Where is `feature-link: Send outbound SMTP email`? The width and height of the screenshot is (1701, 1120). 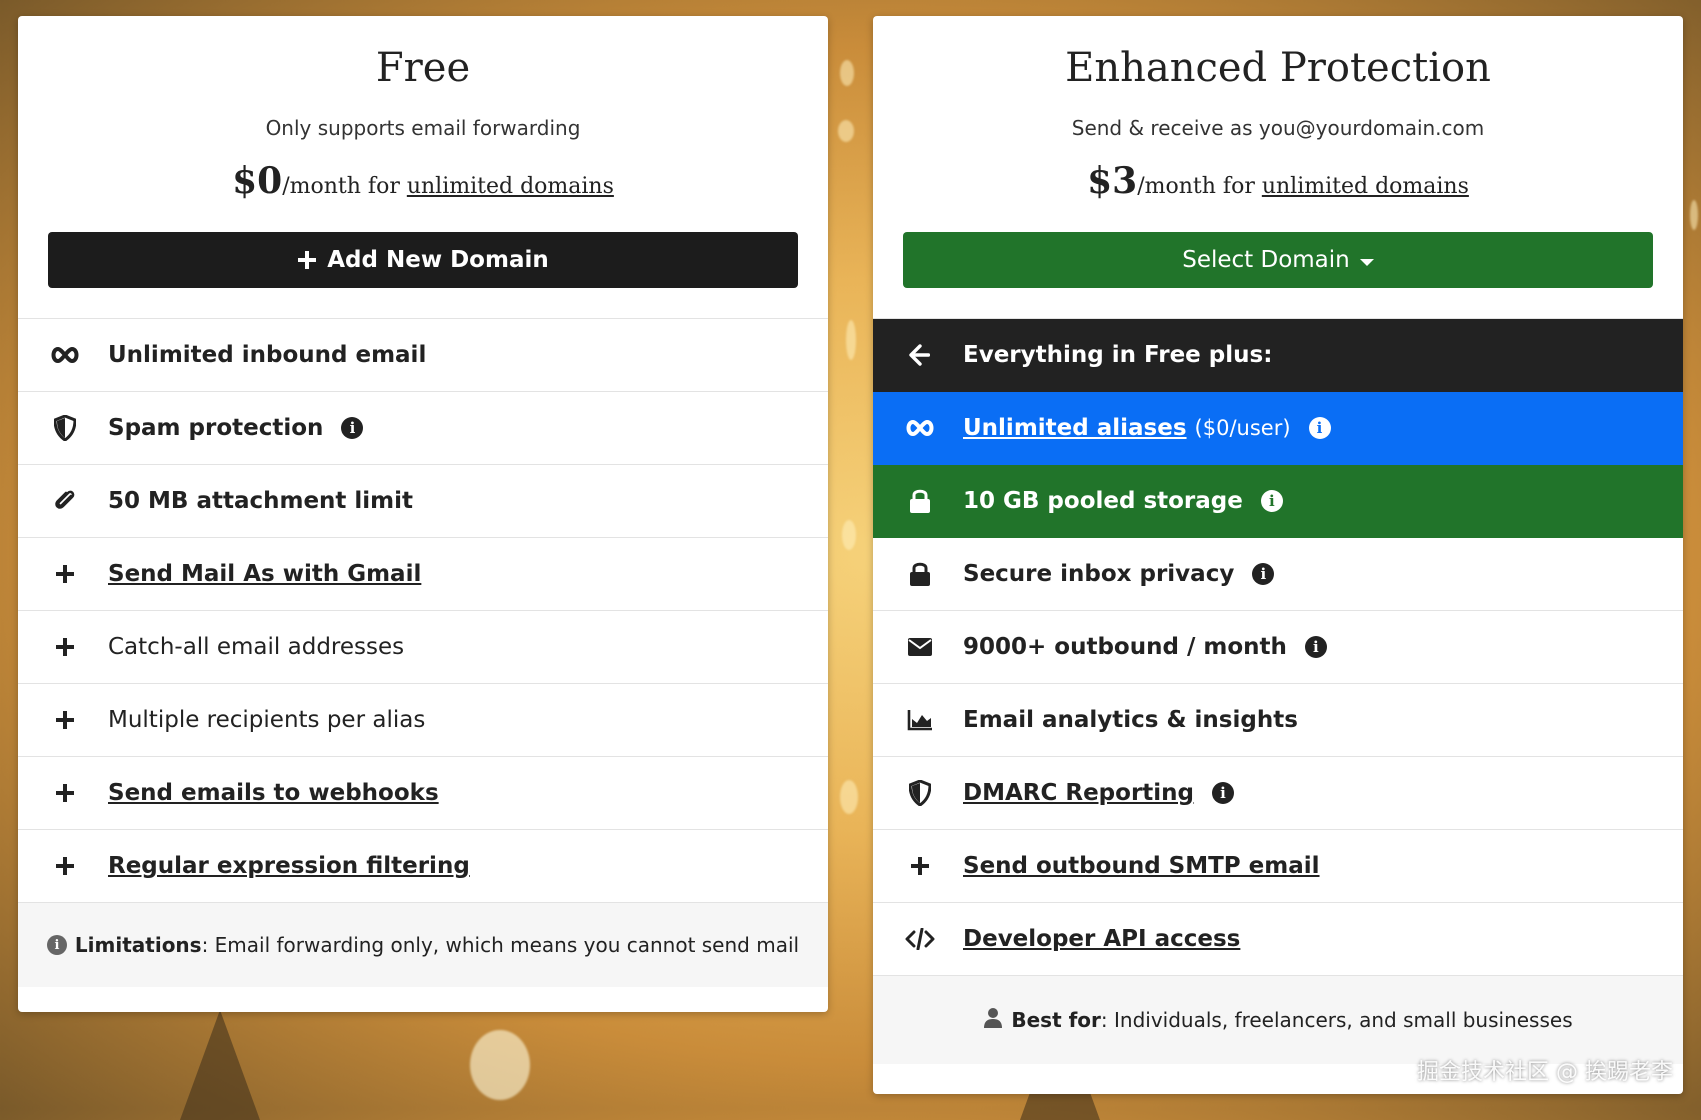 feature-link: Send outbound SMTP email is located at coordinates (1141, 866).